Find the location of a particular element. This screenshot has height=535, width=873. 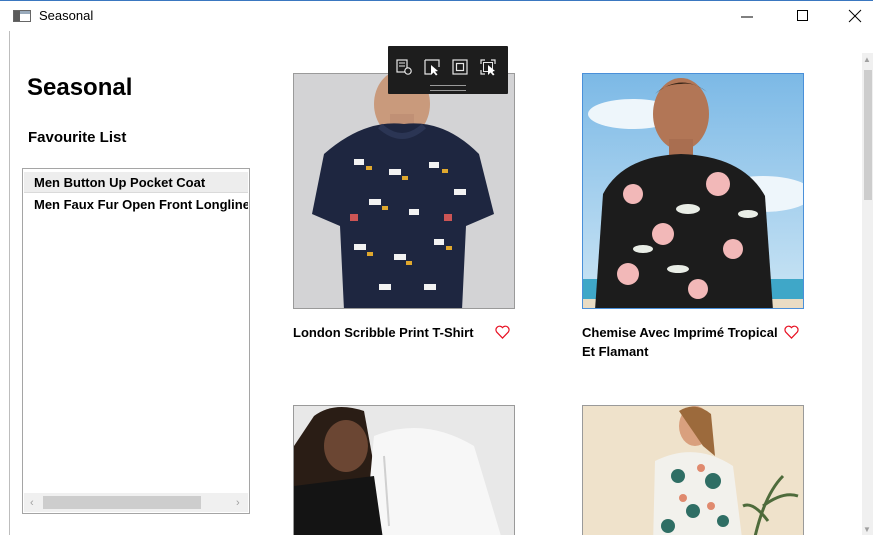

track-focused-element-icon is located at coordinates (488, 67).